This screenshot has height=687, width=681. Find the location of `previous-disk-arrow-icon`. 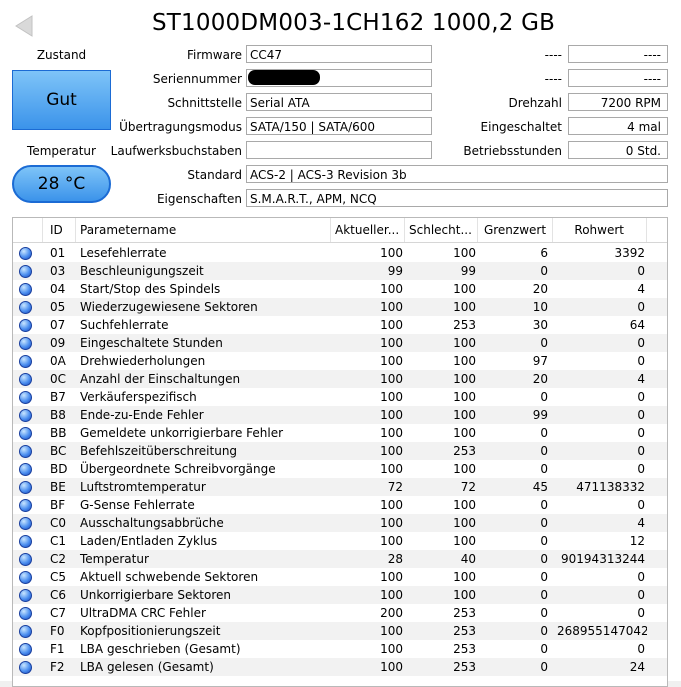

previous-disk-arrow-icon is located at coordinates (24, 26).